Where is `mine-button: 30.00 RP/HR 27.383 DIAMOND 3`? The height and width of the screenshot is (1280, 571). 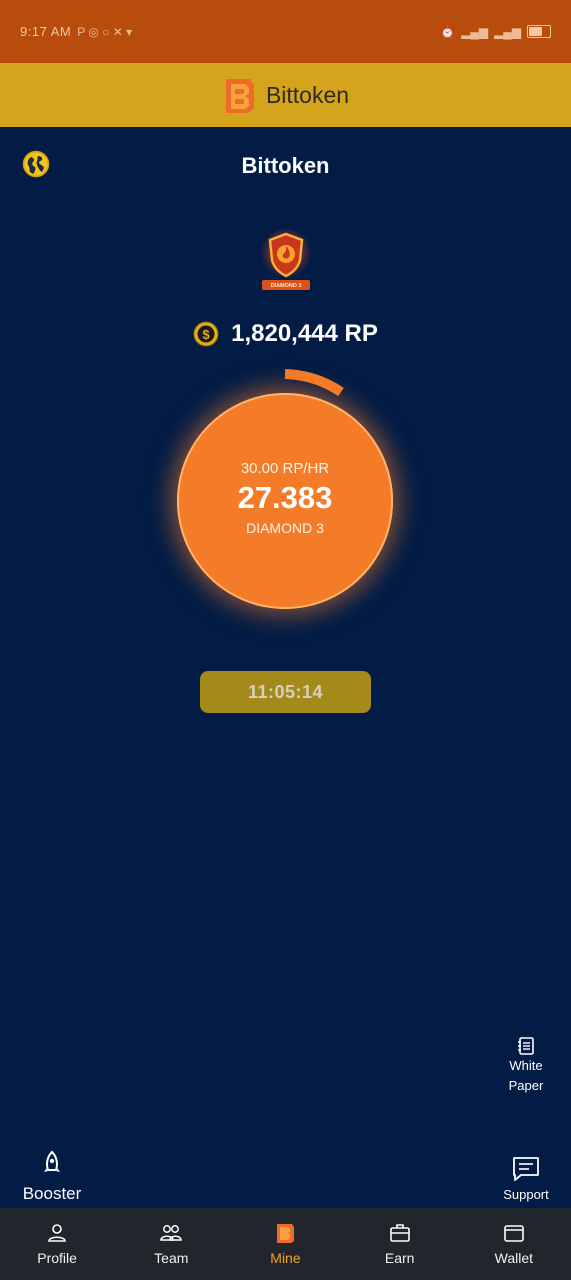 mine-button: 30.00 RP/HR 27.383 DIAMOND 3 is located at coordinates (285, 501).